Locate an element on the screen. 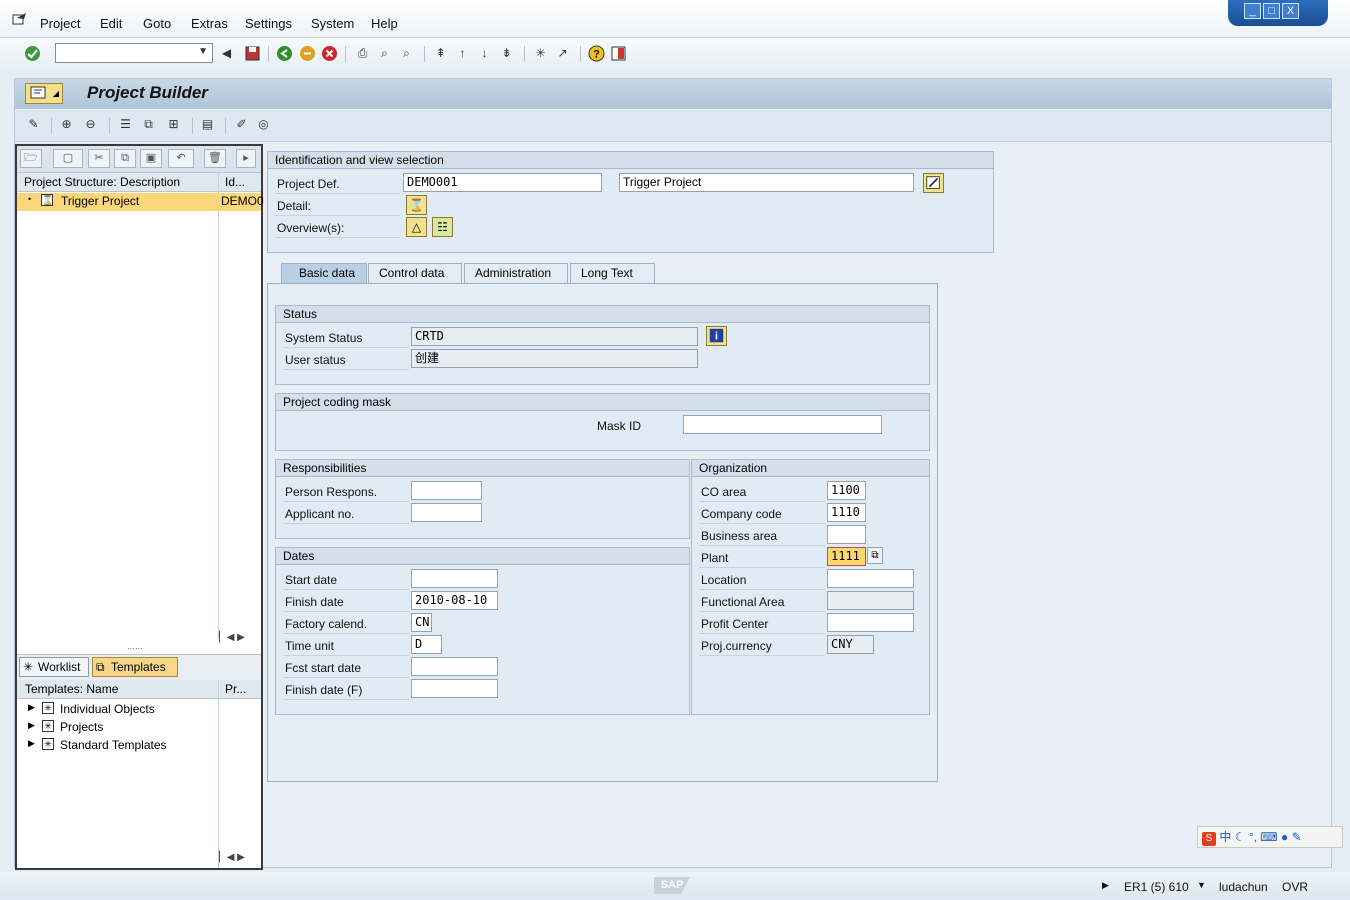  minimize-button: _ is located at coordinates (1252, 11).